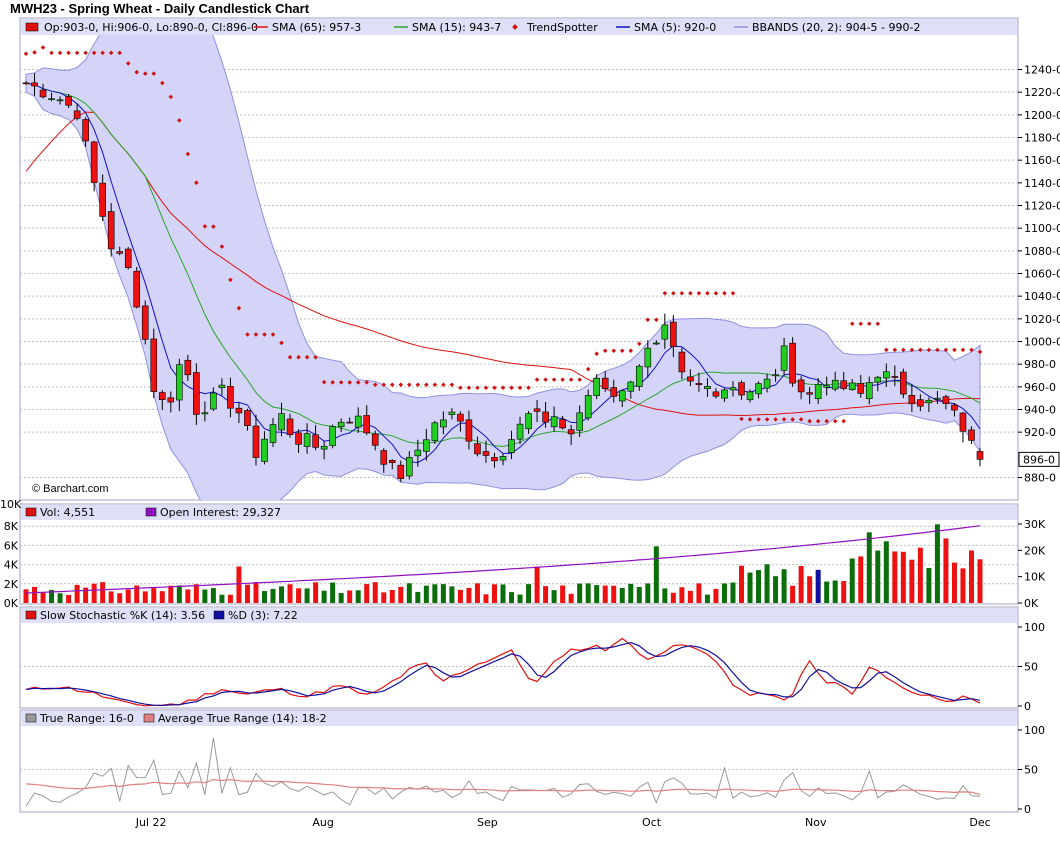 The height and width of the screenshot is (851, 1060). What do you see at coordinates (1042, 228) in the screenshot?
I see `price-tick-label: 1100-0` at bounding box center [1042, 228].